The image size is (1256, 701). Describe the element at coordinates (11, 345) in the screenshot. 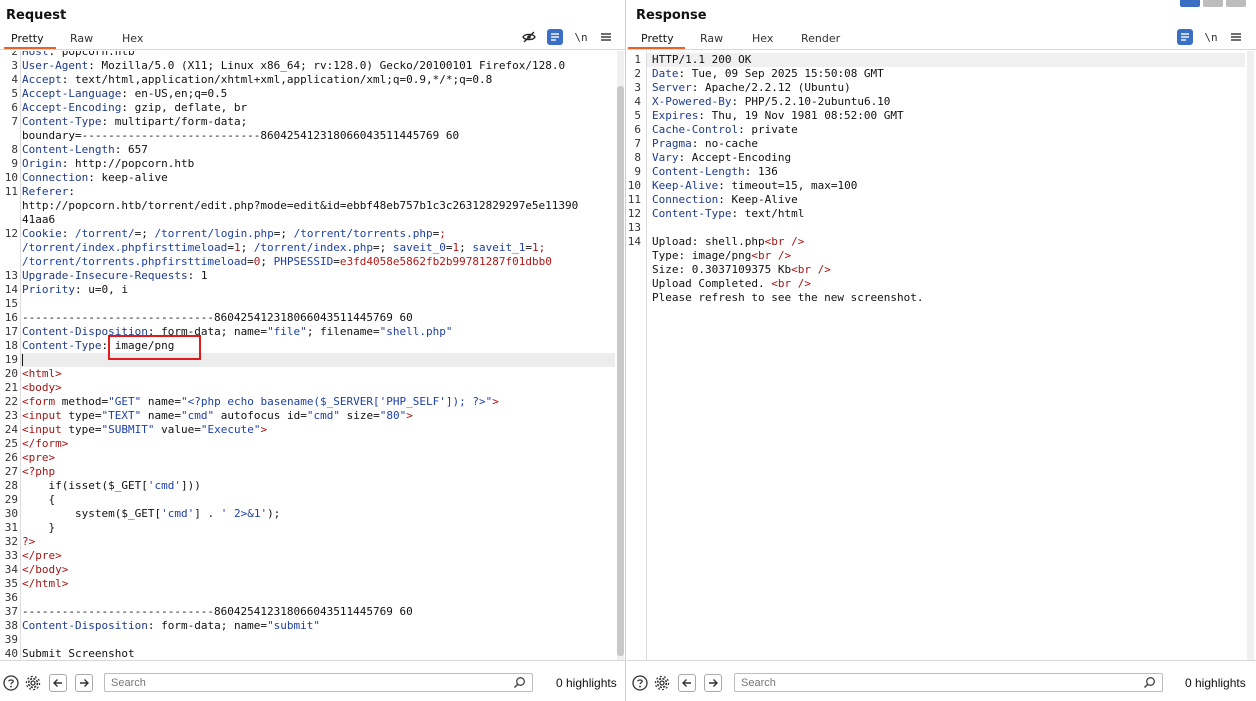

I see `line-number: 18` at that location.